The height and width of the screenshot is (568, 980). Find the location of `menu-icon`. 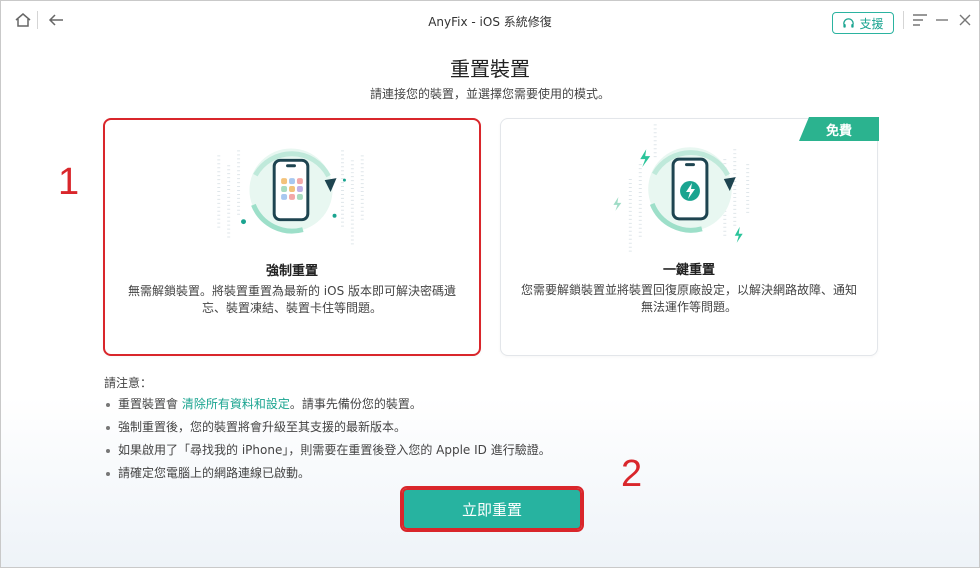

menu-icon is located at coordinates (920, 20).